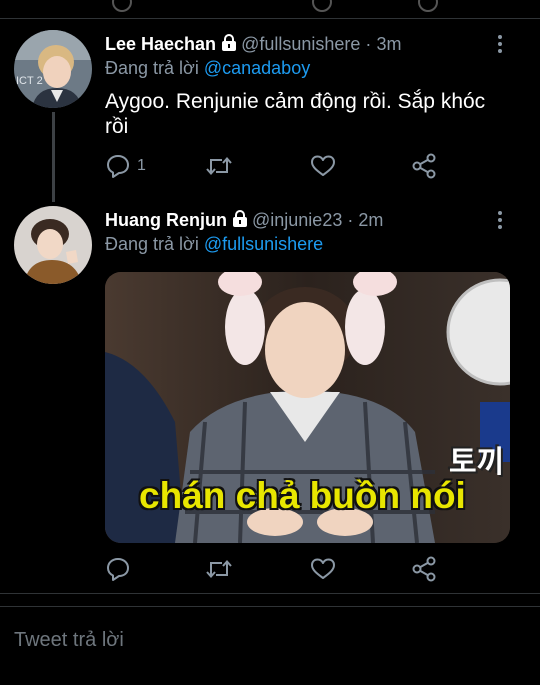  I want to click on timestamp: 3m, so click(388, 44).